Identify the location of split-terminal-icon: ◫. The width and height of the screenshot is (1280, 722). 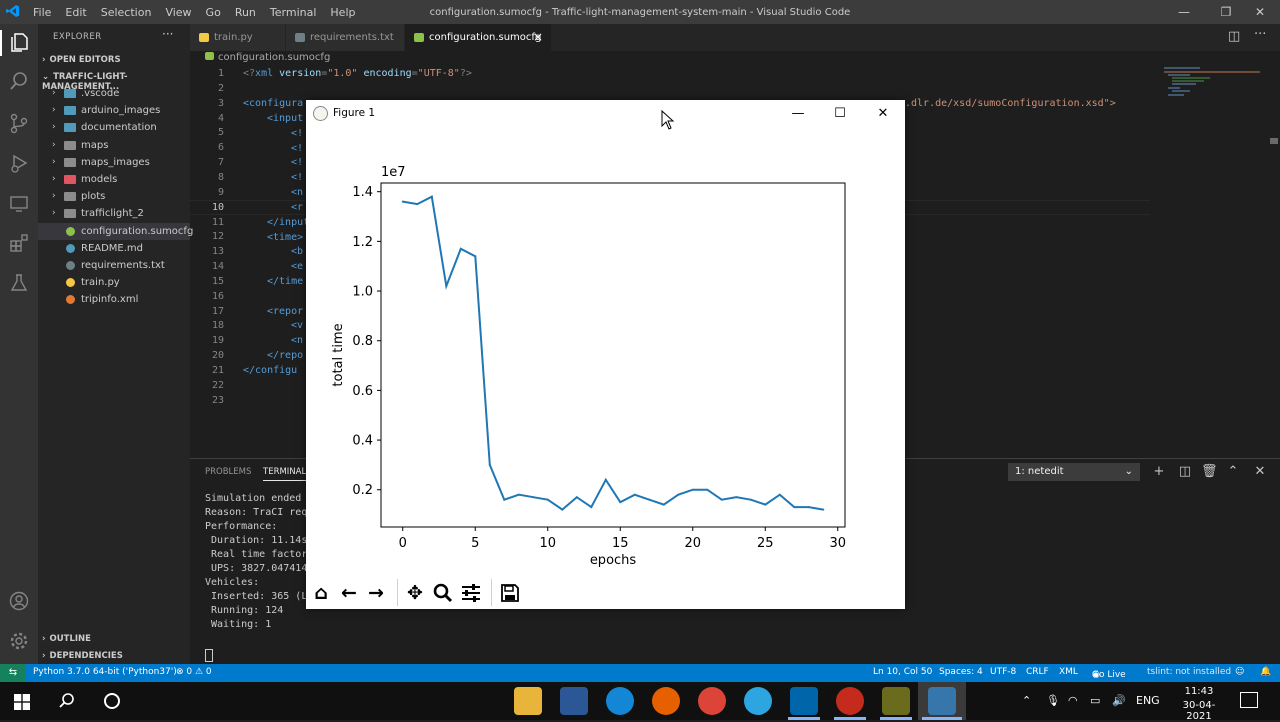
(1185, 472).